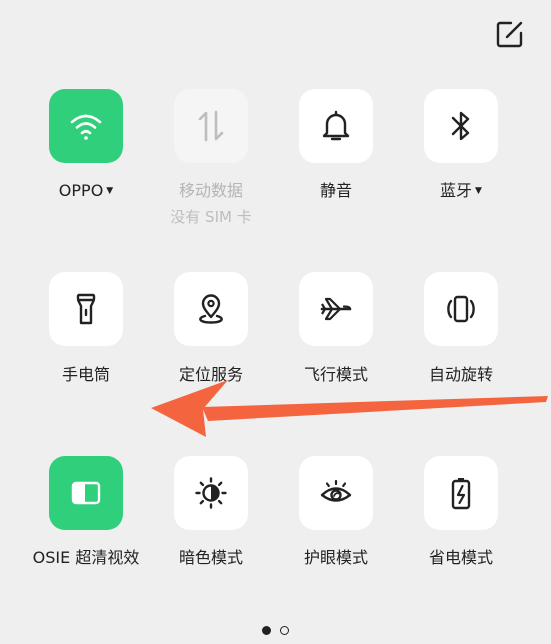  I want to click on page-indicator, so click(275, 630).